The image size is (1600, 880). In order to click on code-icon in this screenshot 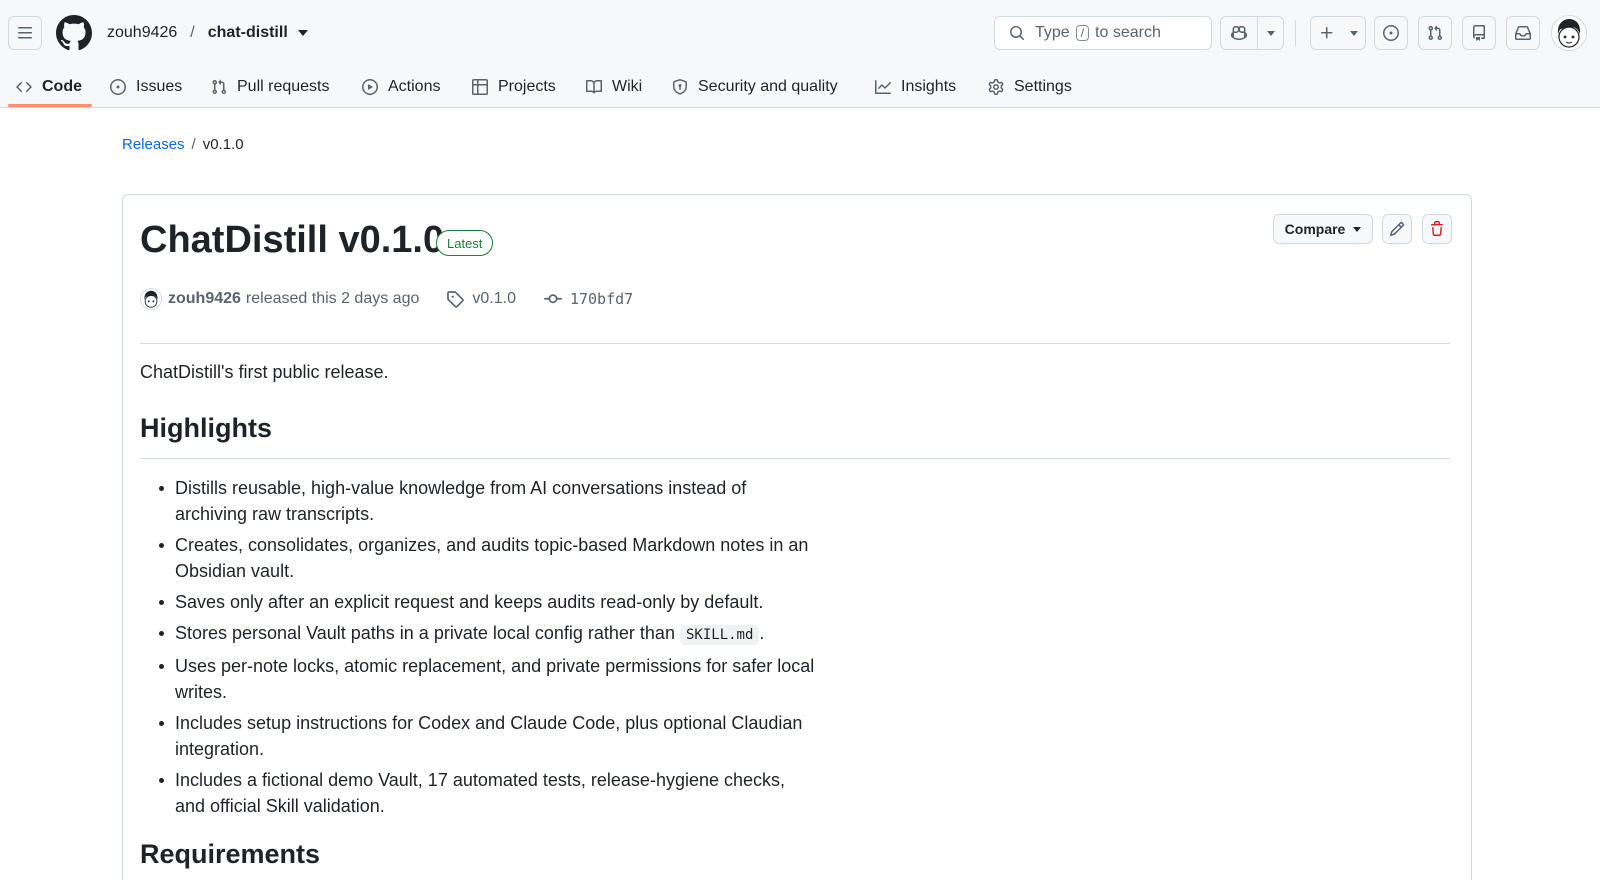, I will do `click(24, 87)`.